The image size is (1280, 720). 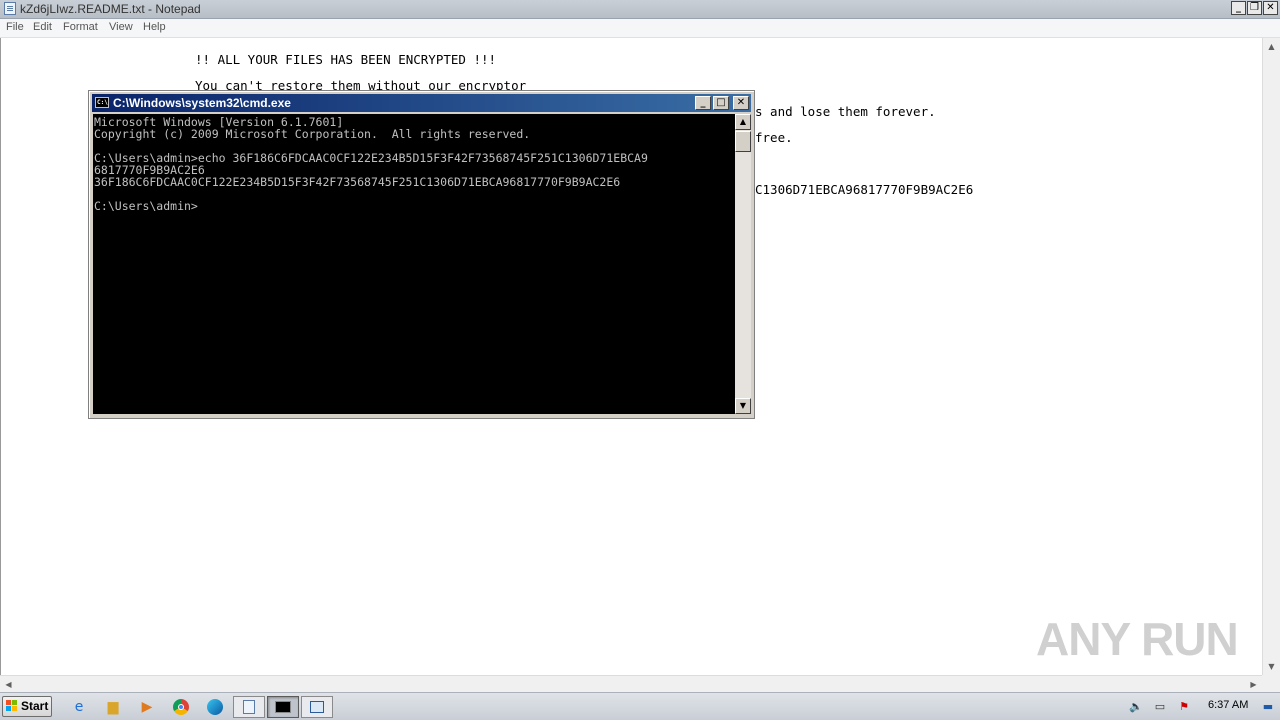 What do you see at coordinates (743, 141) in the screenshot?
I see `cmd-scroll-thumb` at bounding box center [743, 141].